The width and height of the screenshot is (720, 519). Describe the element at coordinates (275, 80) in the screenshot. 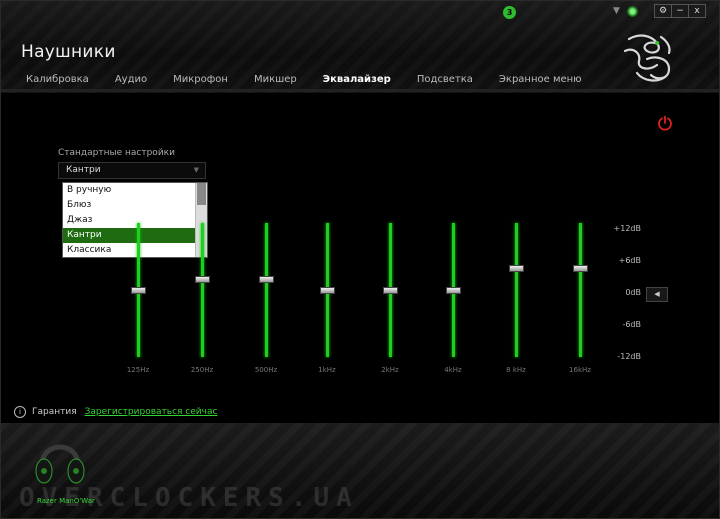

I see `tab-mixer: Микшер` at that location.